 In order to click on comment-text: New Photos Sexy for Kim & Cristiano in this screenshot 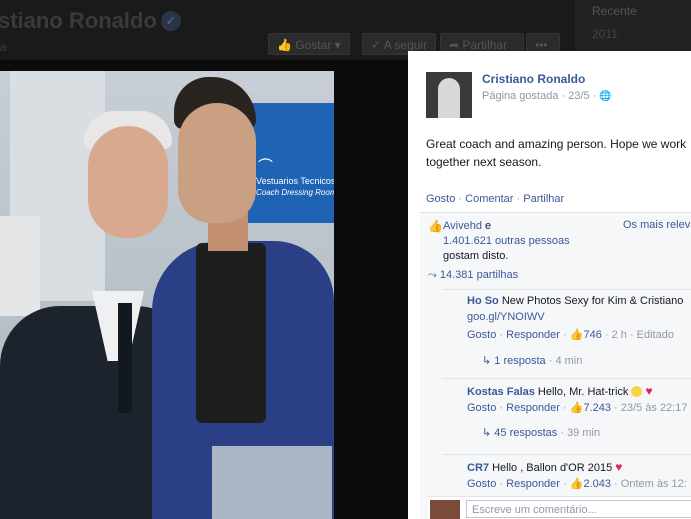, I will do `click(591, 301)`.